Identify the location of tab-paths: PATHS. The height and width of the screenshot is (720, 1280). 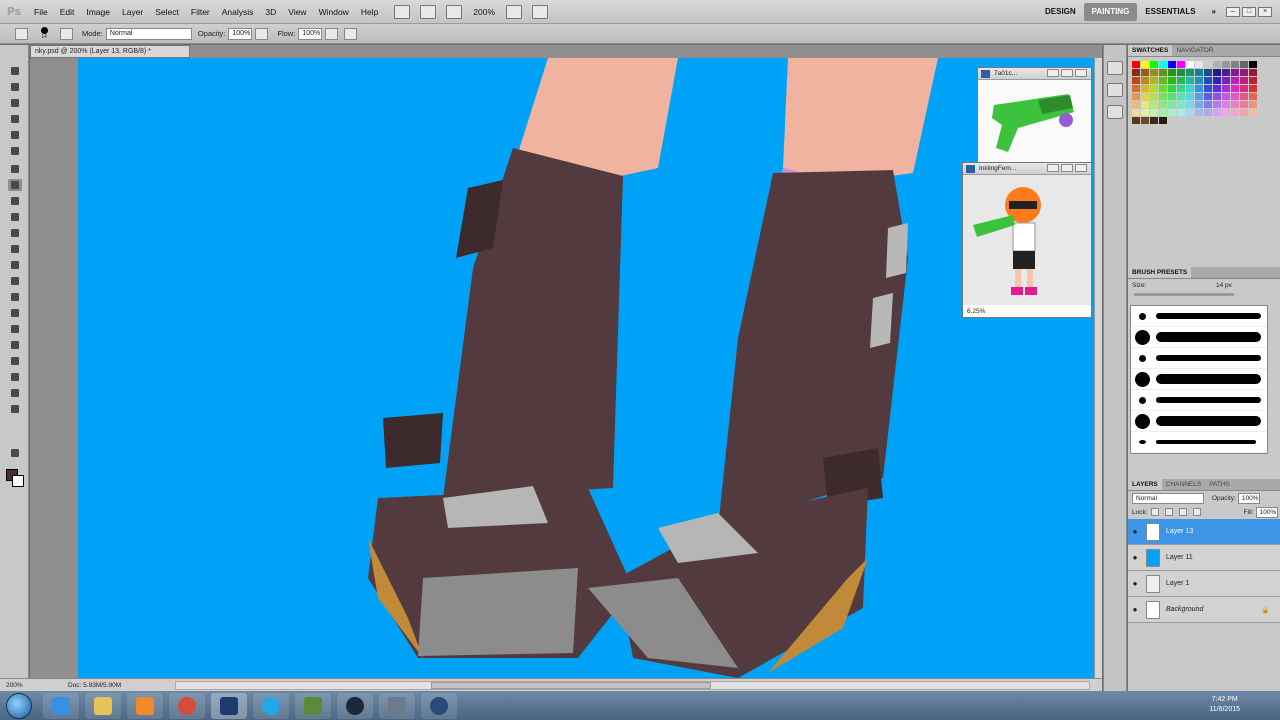
(1219, 484).